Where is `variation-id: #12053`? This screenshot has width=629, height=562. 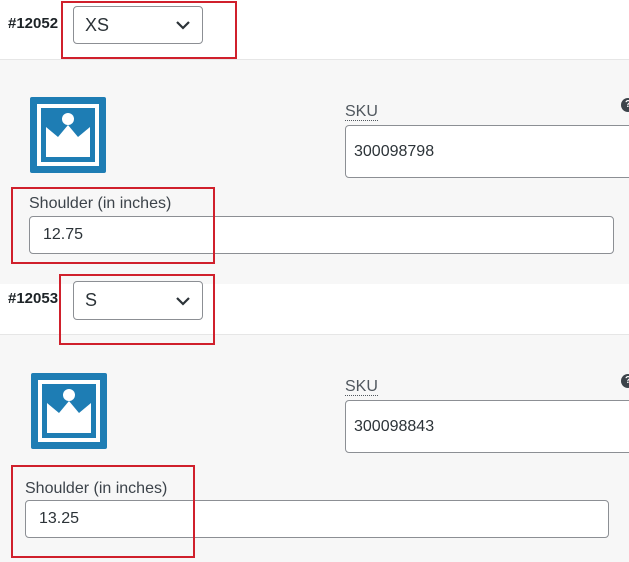 variation-id: #12053 is located at coordinates (33, 298).